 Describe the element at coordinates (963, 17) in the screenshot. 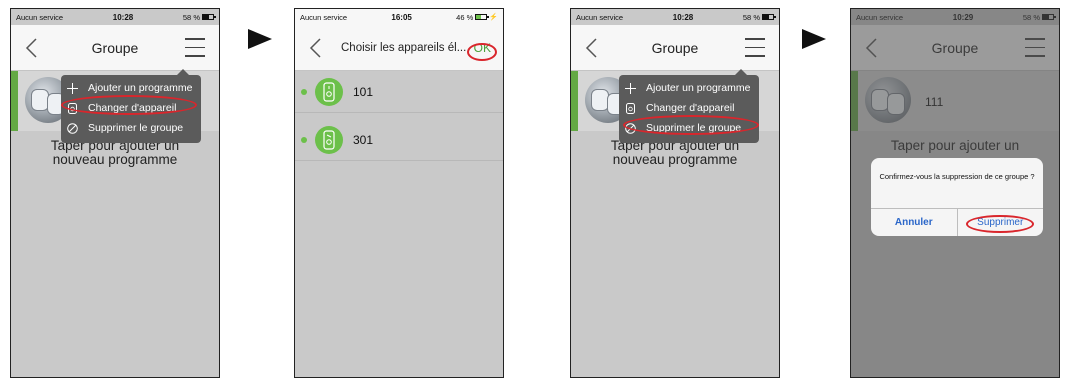

I see `clock: 10:29` at that location.